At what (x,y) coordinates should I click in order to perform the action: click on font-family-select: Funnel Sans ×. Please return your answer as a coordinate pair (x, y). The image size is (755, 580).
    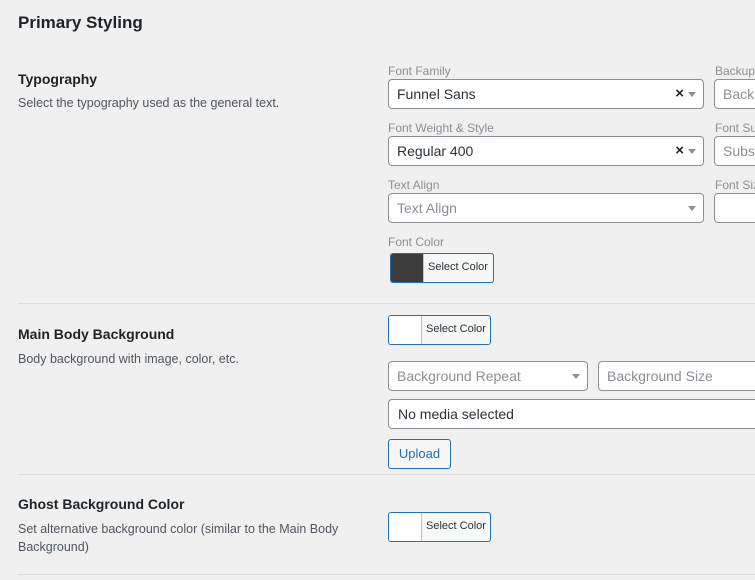
    Looking at the image, I should click on (546, 94).